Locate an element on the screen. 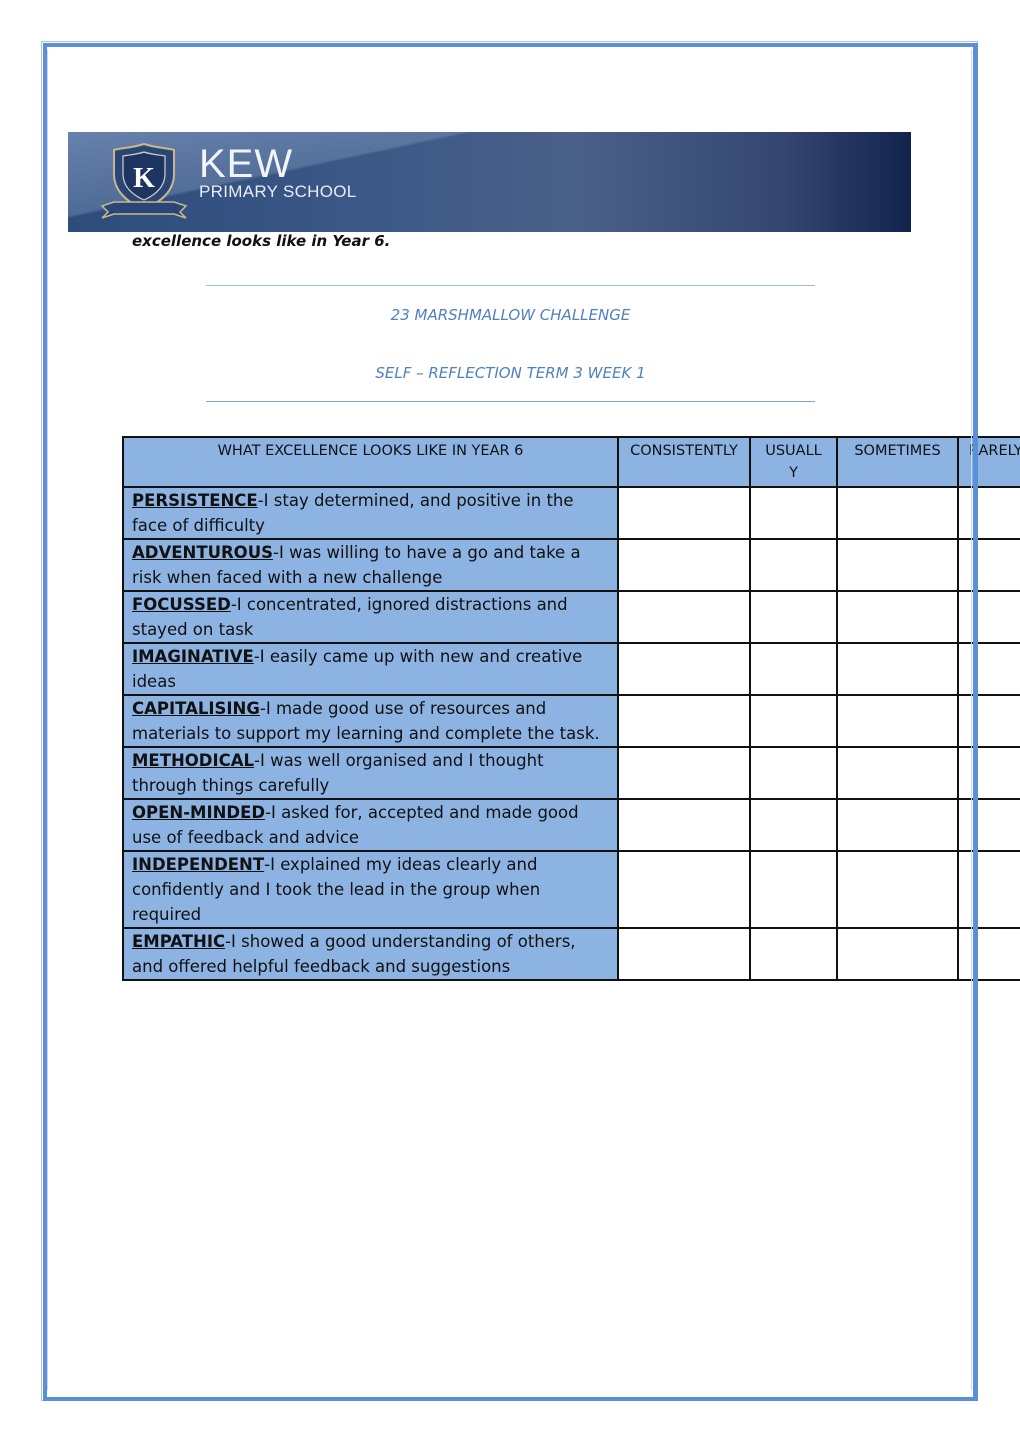  title-rule-top is located at coordinates (510, 285).